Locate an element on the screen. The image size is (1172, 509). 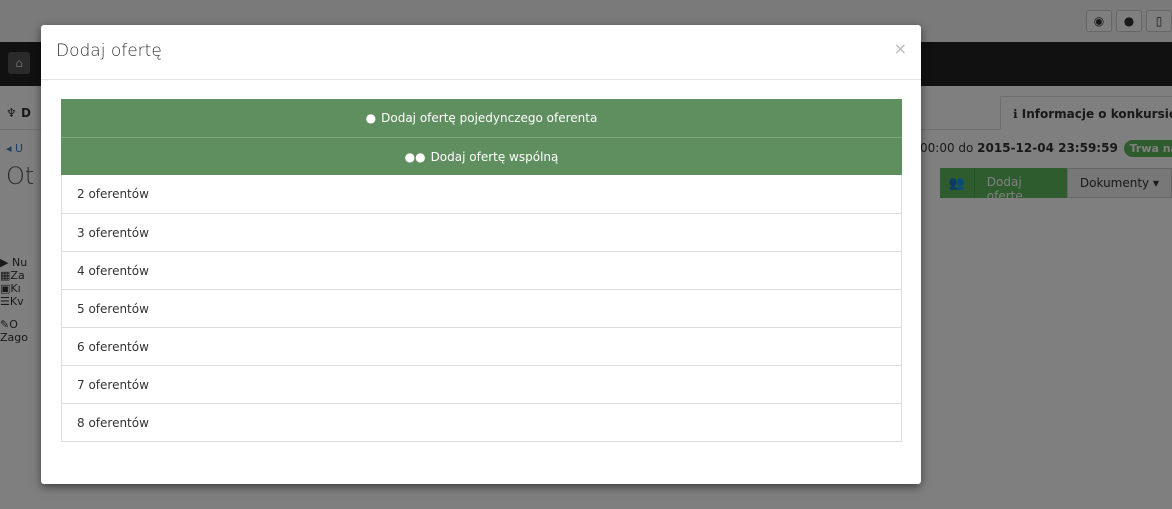
list-item: 3 oferentów is located at coordinates (481, 232).